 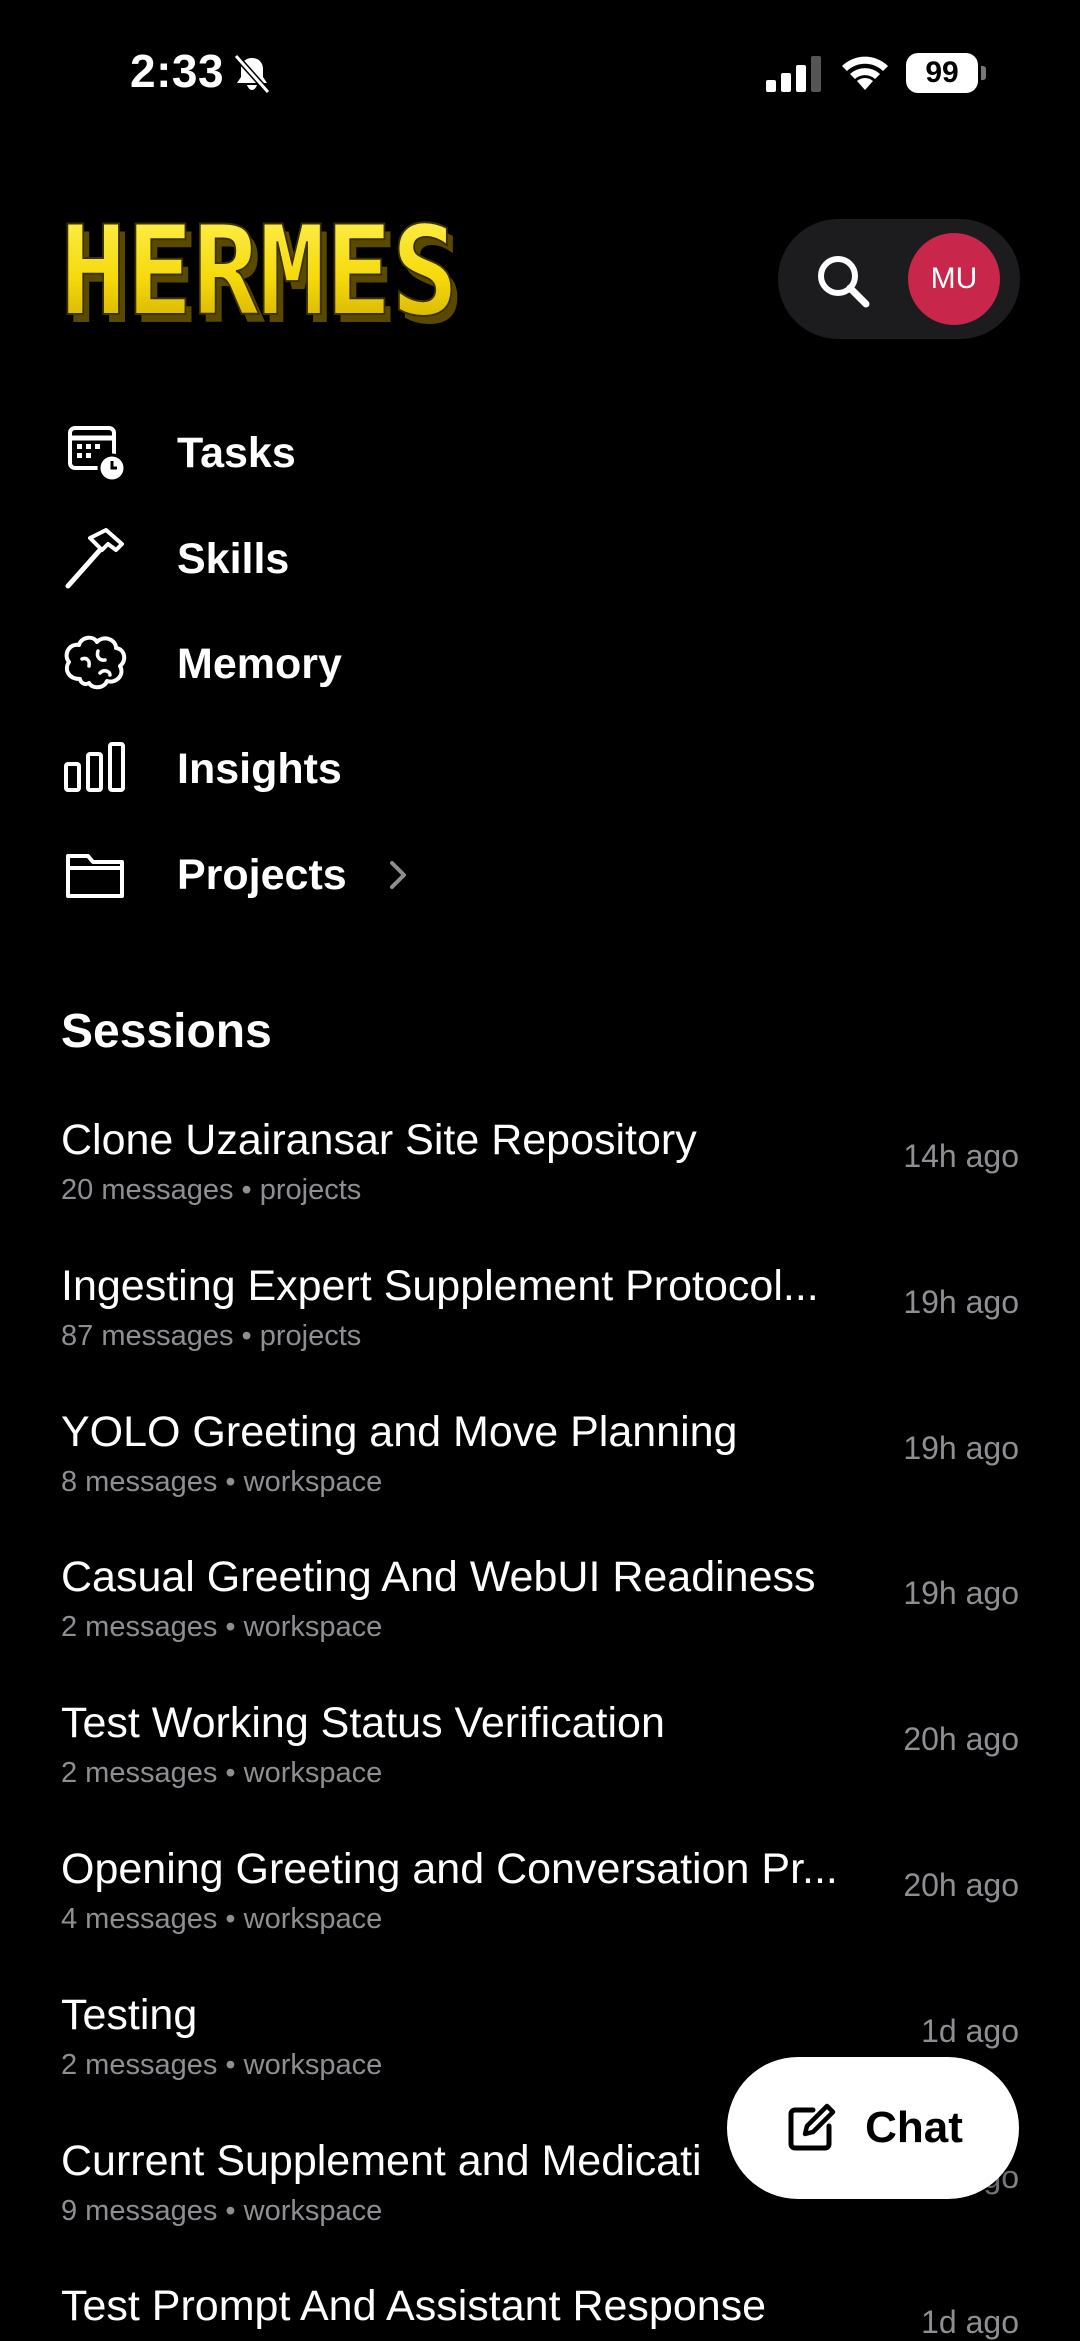 I want to click on battery-level: 99, so click(x=942, y=73).